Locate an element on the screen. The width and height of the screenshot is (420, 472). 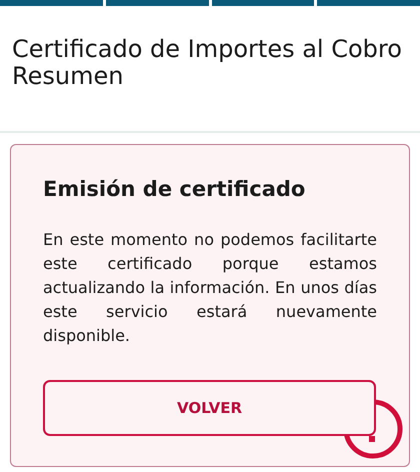
alert-icon is located at coordinates (373, 429).